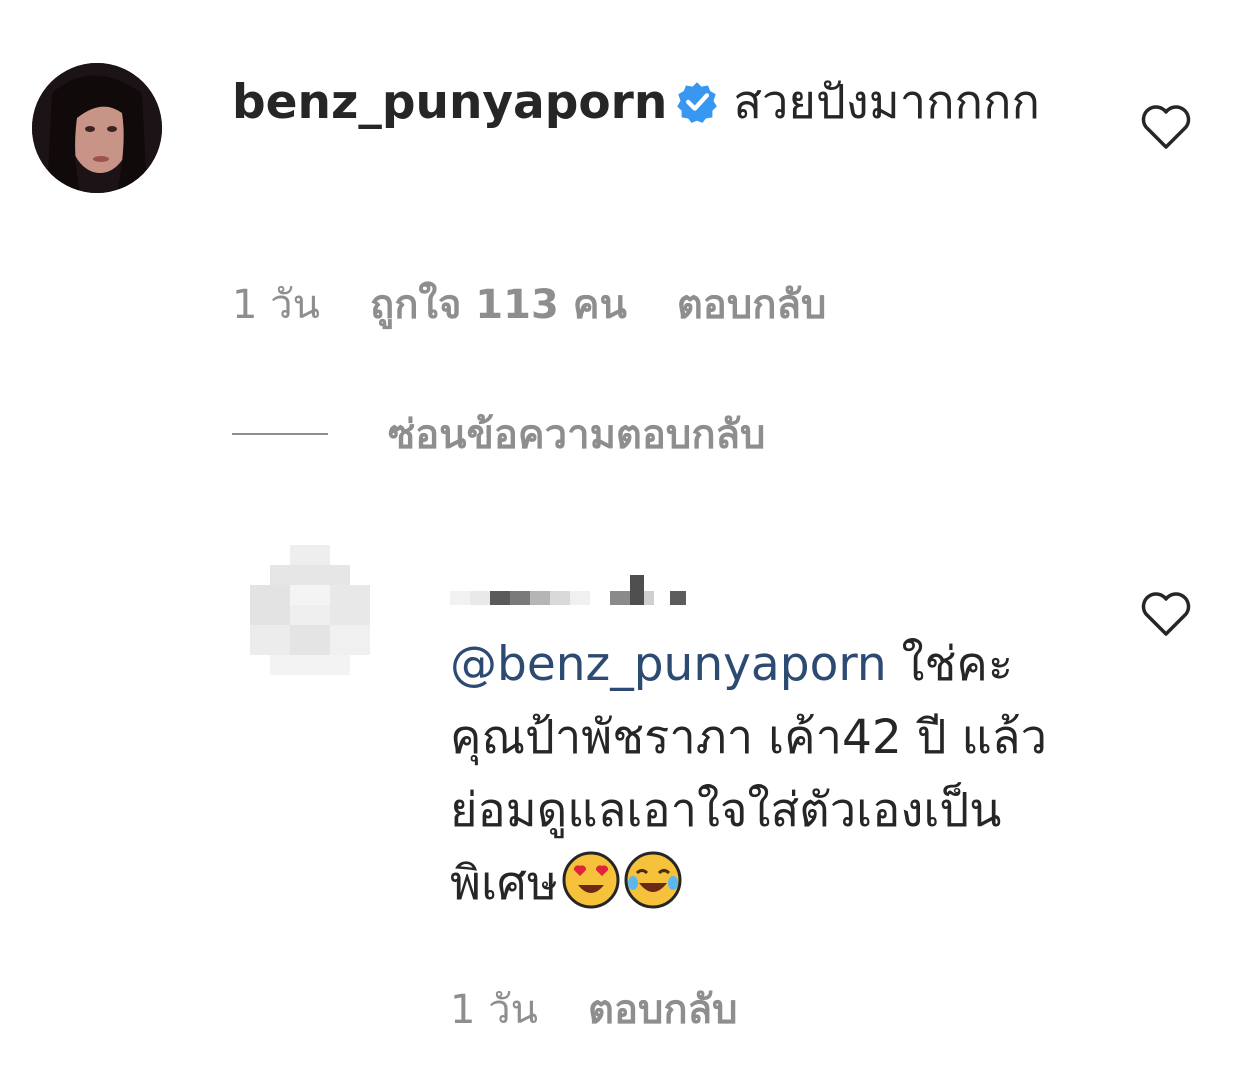  I want to click on comment-body: benz_punyaporn สวยปังมากกกก, so click(647, 102).